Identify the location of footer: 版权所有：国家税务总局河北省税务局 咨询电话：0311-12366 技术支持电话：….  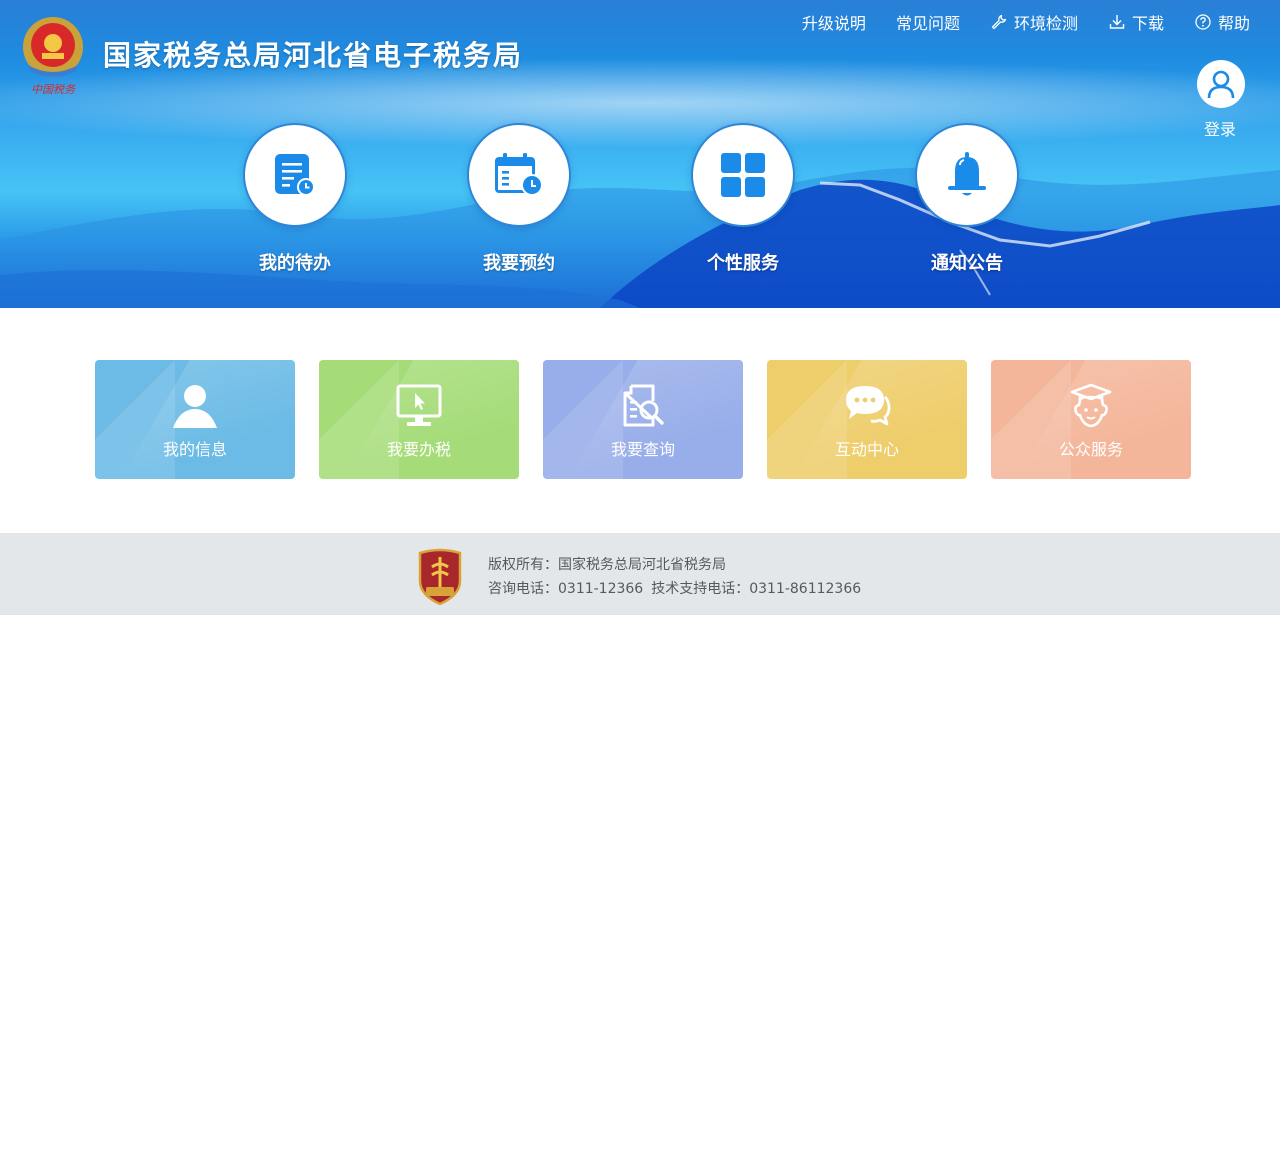
(640, 574).